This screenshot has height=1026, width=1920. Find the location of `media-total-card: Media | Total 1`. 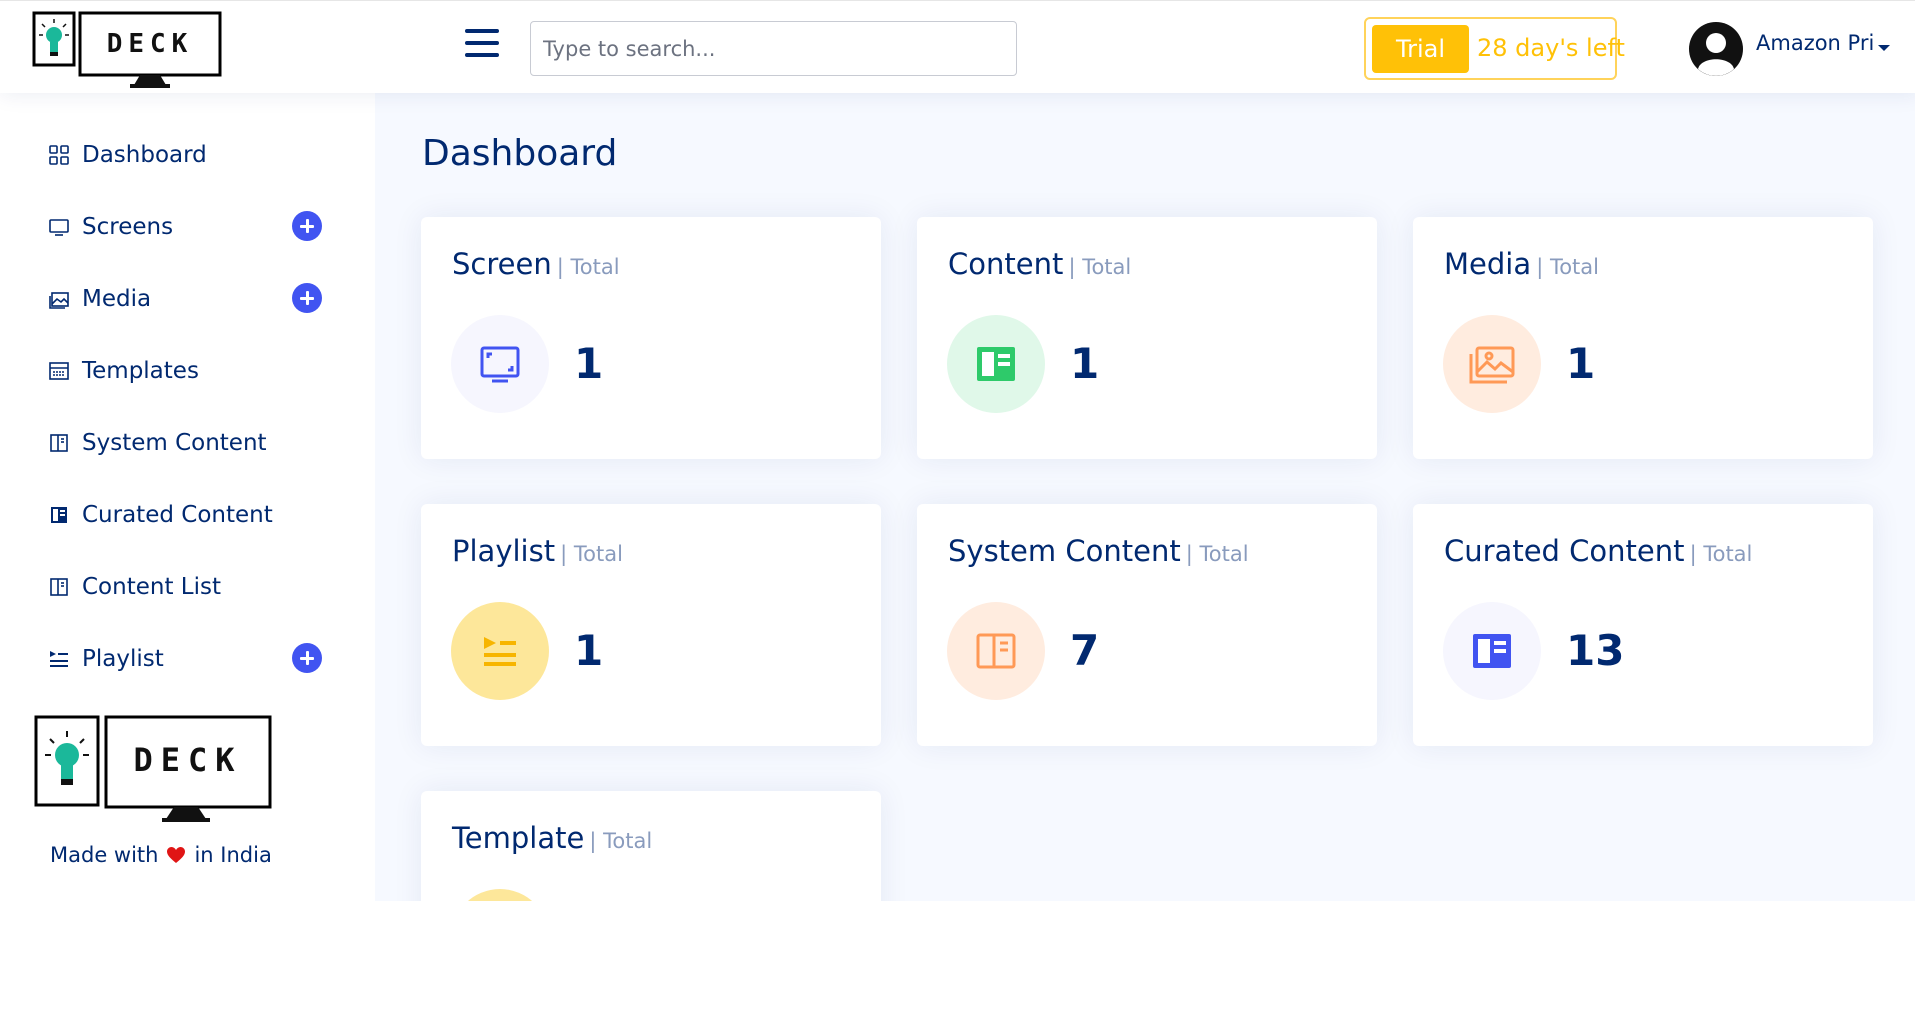

media-total-card: Media | Total 1 is located at coordinates (1643, 338).